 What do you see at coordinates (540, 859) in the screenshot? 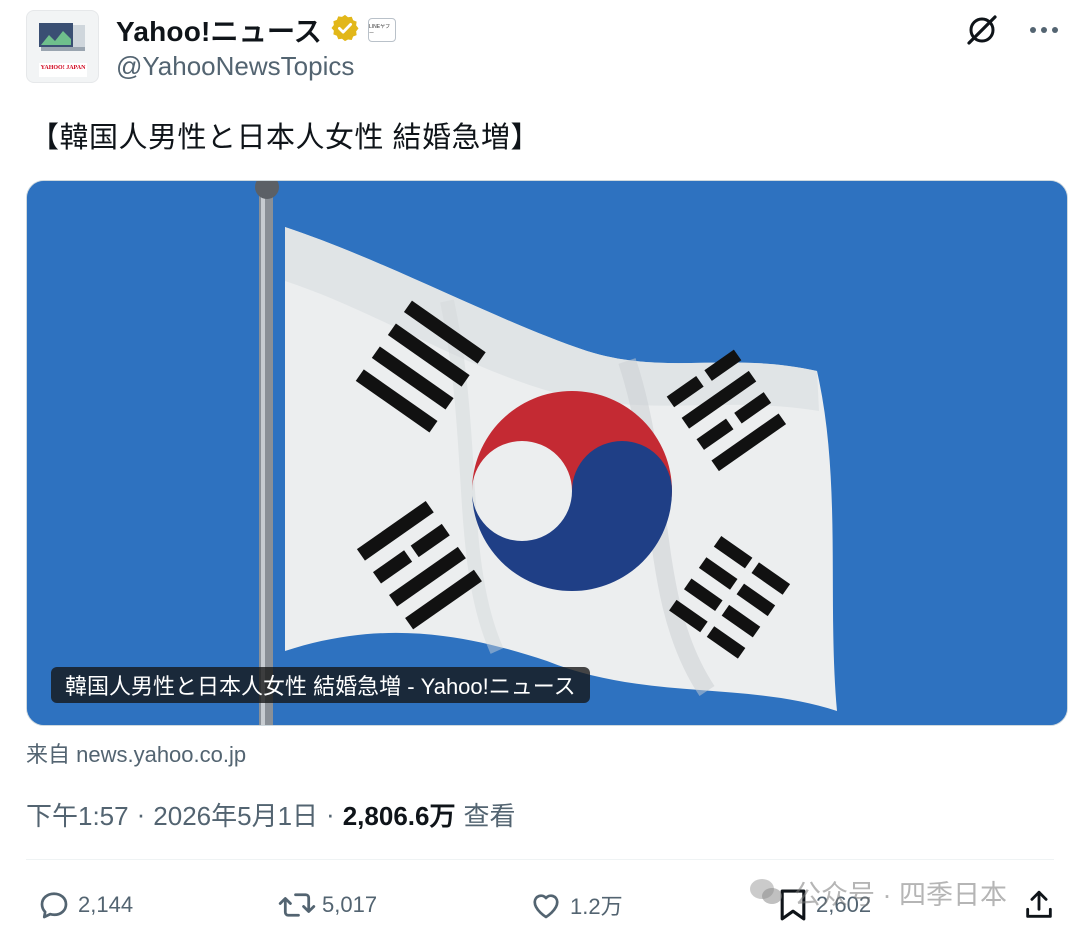
I see `divider` at bounding box center [540, 859].